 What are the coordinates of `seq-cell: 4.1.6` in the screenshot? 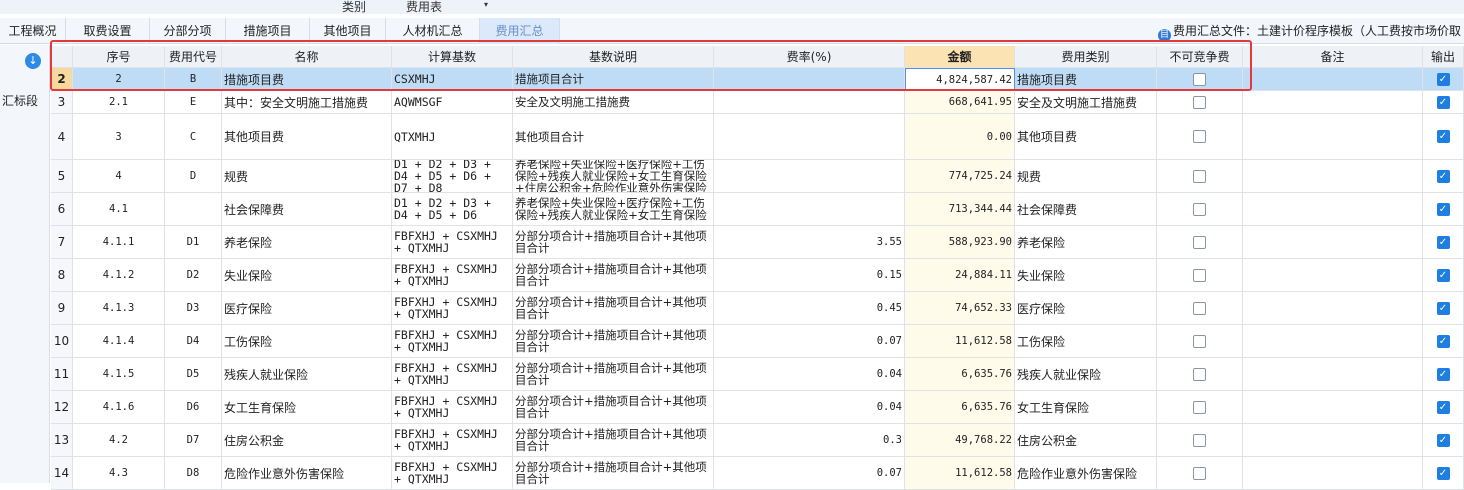 It's located at (119, 407).